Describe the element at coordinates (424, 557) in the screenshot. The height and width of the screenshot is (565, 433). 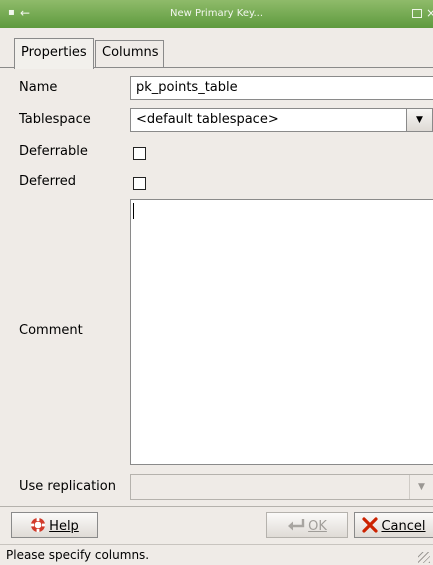
I see `resize-grip-icon` at that location.